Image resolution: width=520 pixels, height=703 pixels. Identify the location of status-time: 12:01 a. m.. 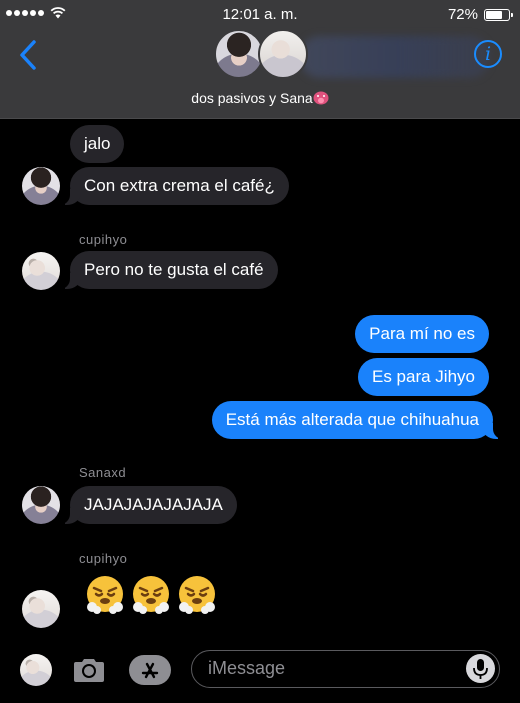
(260, 14).